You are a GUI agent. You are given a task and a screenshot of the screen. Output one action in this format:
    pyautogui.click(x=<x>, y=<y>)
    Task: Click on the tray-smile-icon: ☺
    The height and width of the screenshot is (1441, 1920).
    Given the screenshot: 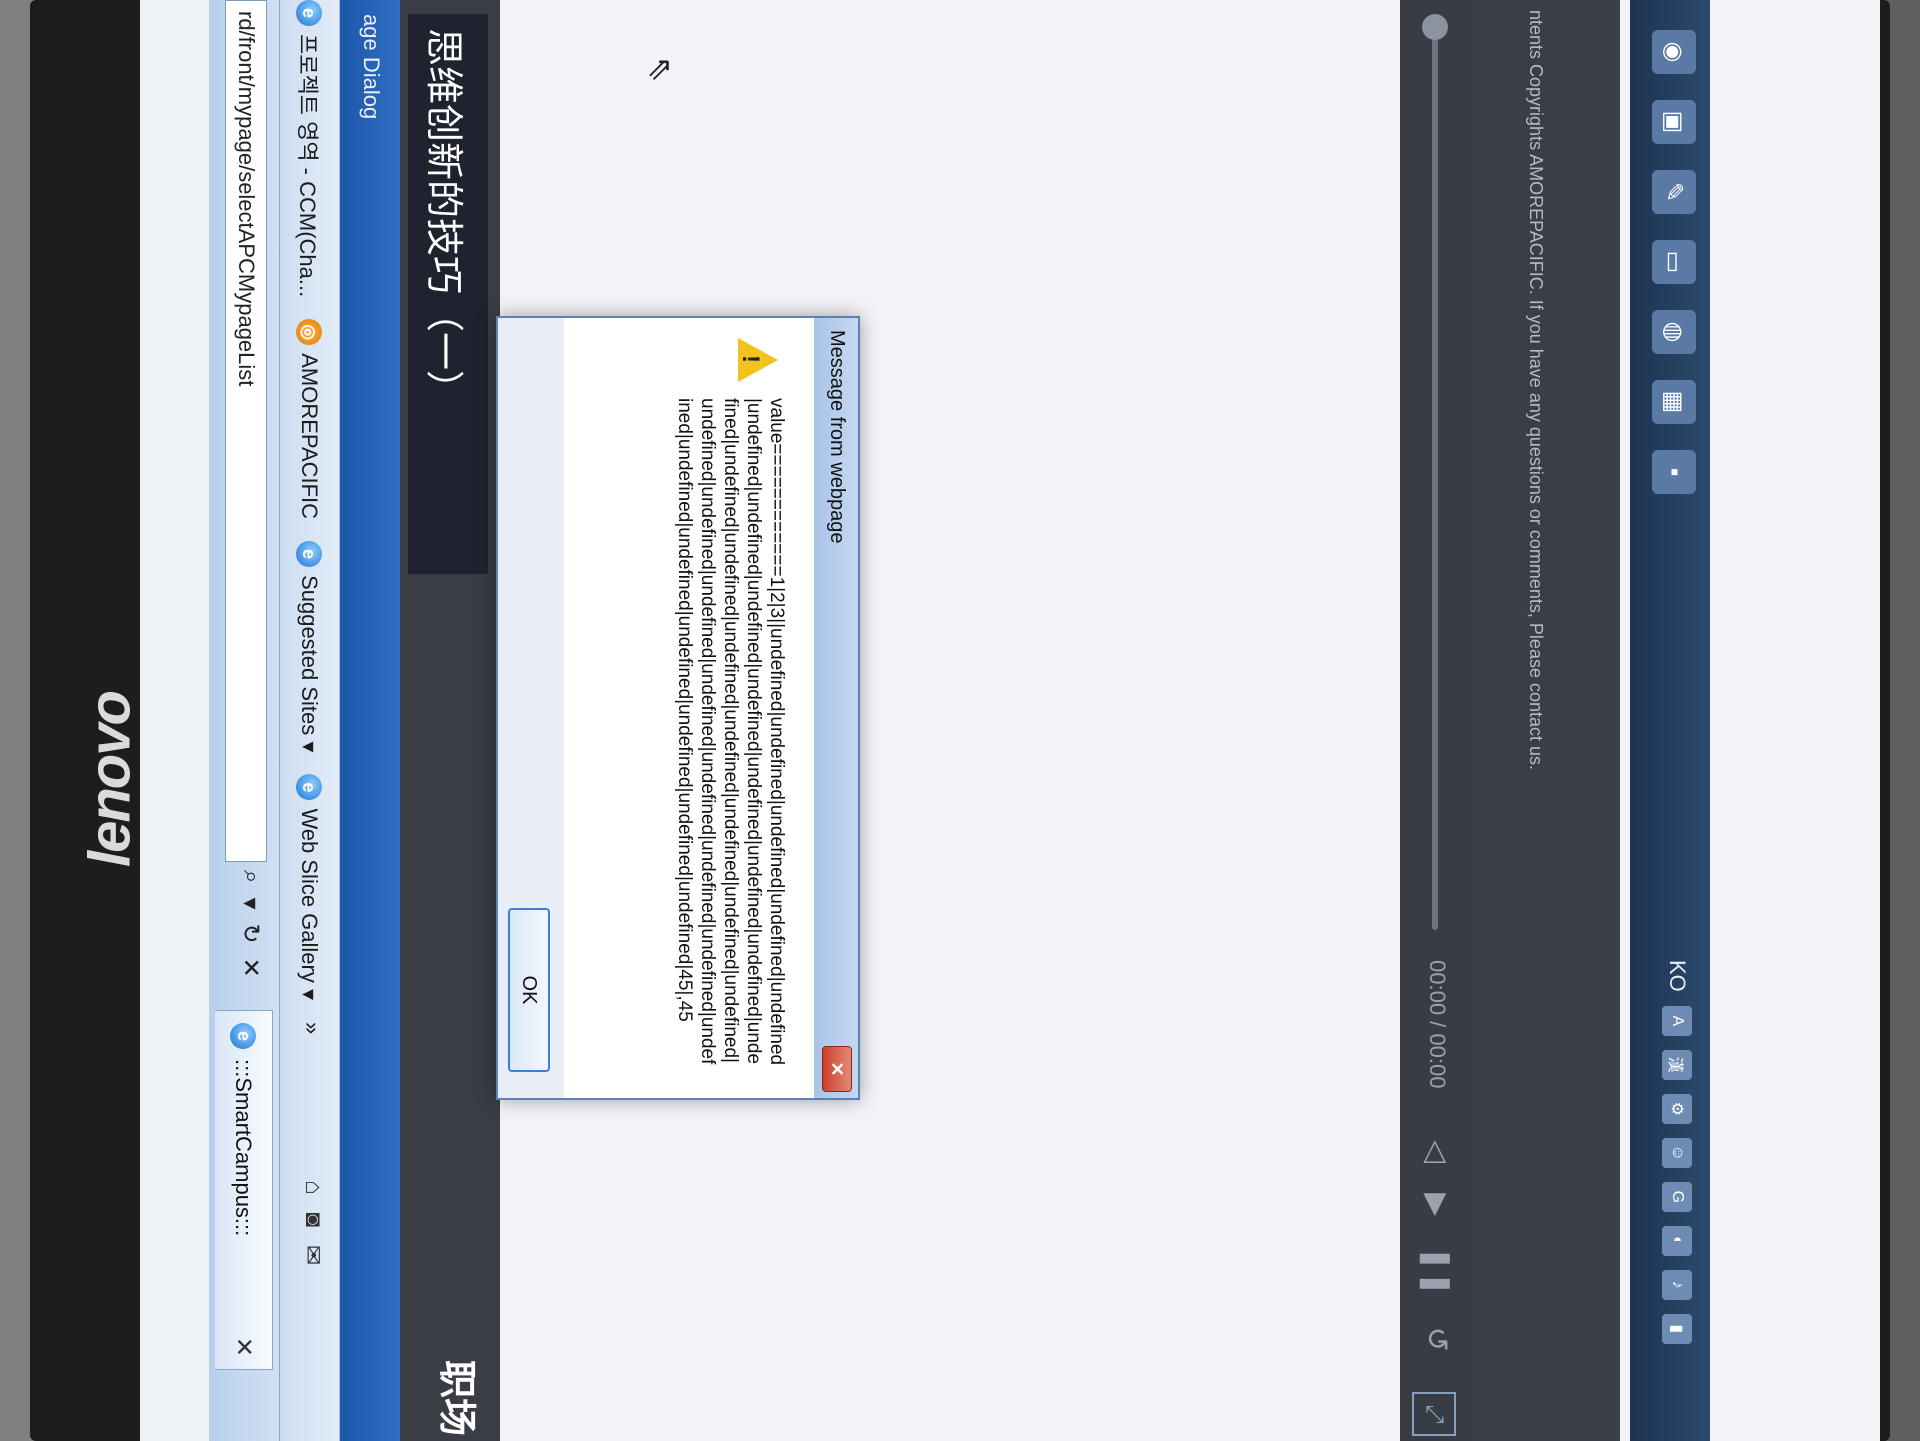 What is the action you would take?
    pyautogui.click(x=1677, y=1152)
    